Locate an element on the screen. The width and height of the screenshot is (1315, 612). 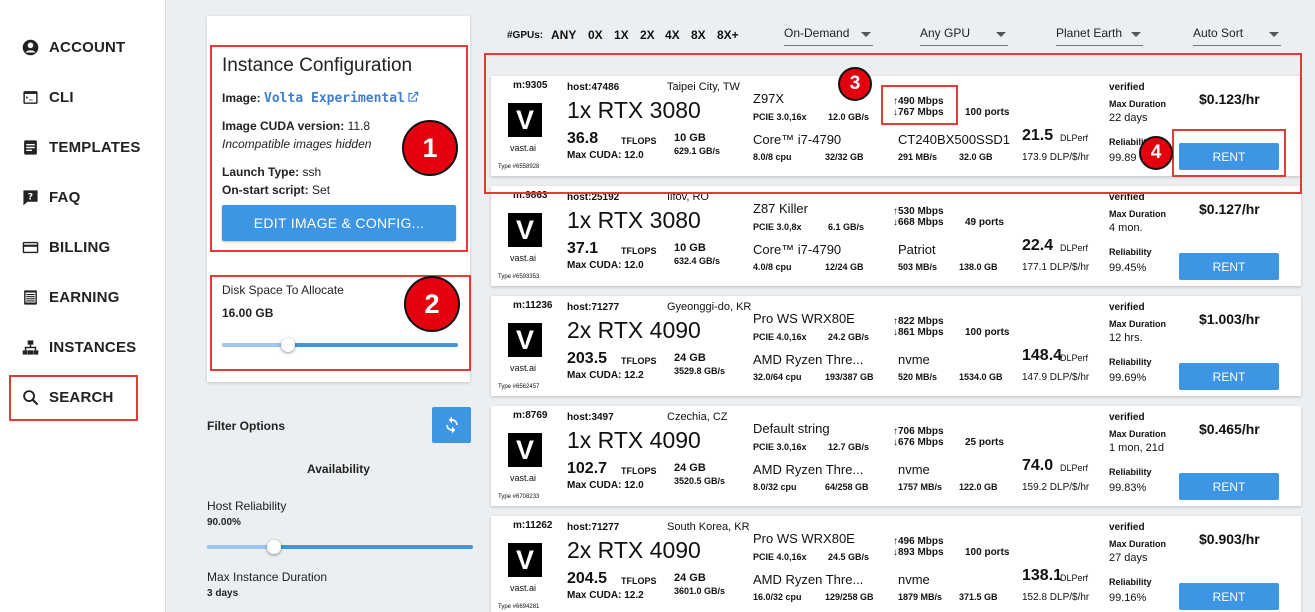
upload-value: 706 Mbps is located at coordinates (921, 431).